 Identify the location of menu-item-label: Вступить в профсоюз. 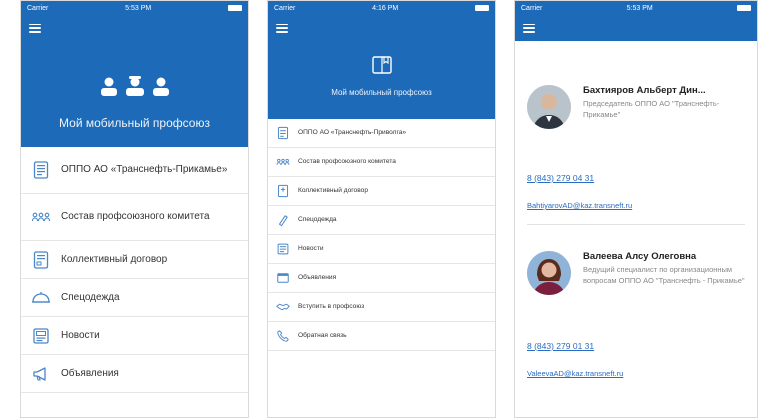
(331, 306).